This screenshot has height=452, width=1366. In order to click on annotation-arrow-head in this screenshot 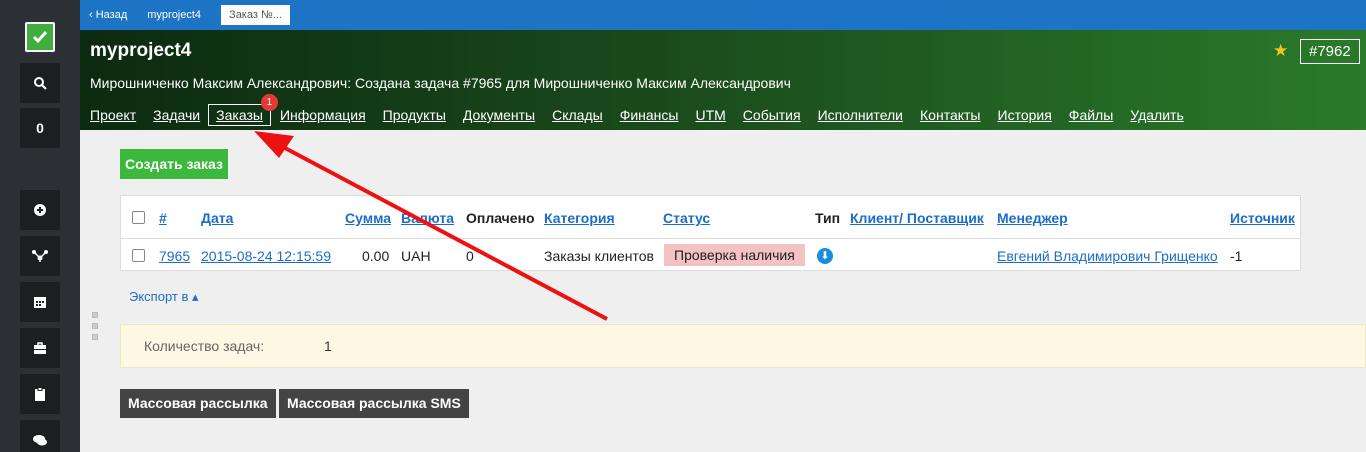, I will do `click(274, 144)`.